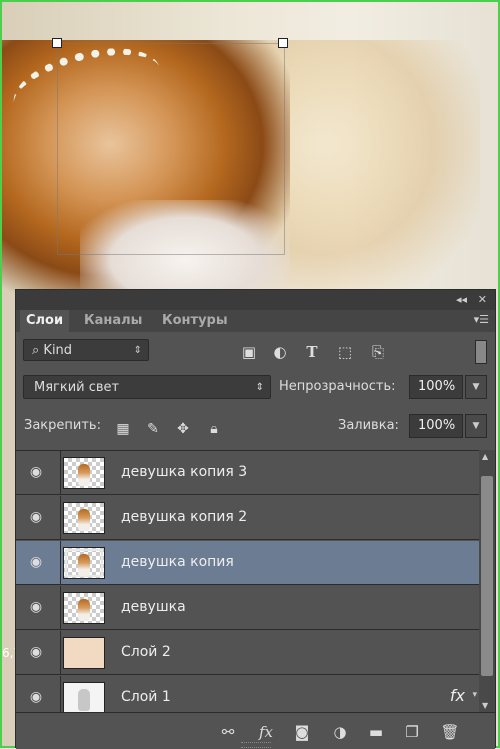 Image resolution: width=500 pixels, height=749 pixels. I want to click on layer-row: ◉ девушка копия 2, so click(248, 518).